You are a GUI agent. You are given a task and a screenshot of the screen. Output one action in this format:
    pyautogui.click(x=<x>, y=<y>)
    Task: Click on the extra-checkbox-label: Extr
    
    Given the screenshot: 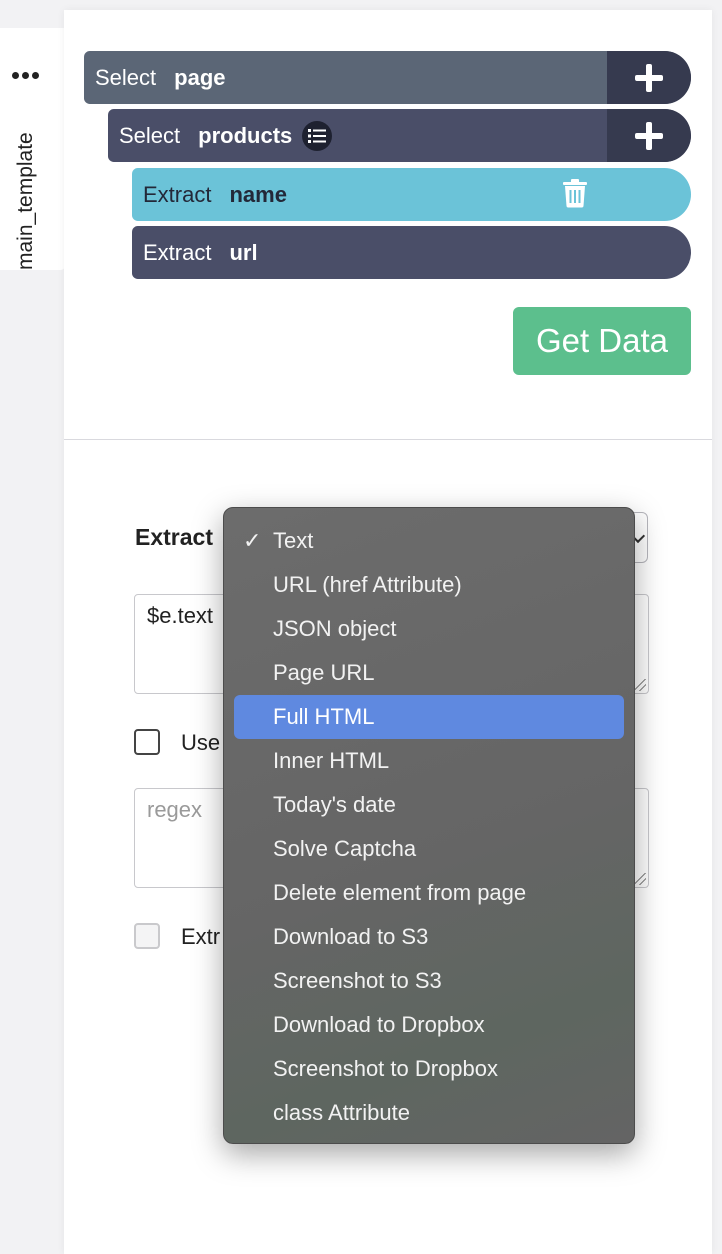 What is the action you would take?
    pyautogui.click(x=201, y=936)
    